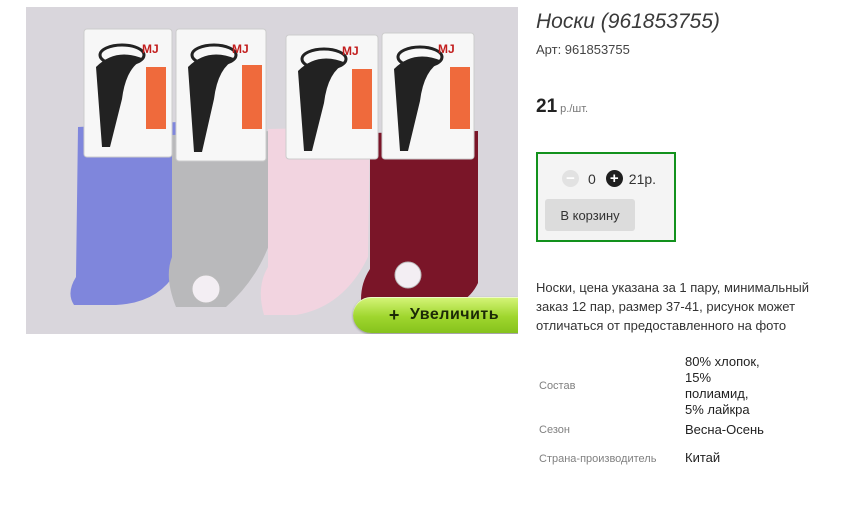 The height and width of the screenshot is (523, 850). I want to click on property-label: Состав, so click(557, 386).